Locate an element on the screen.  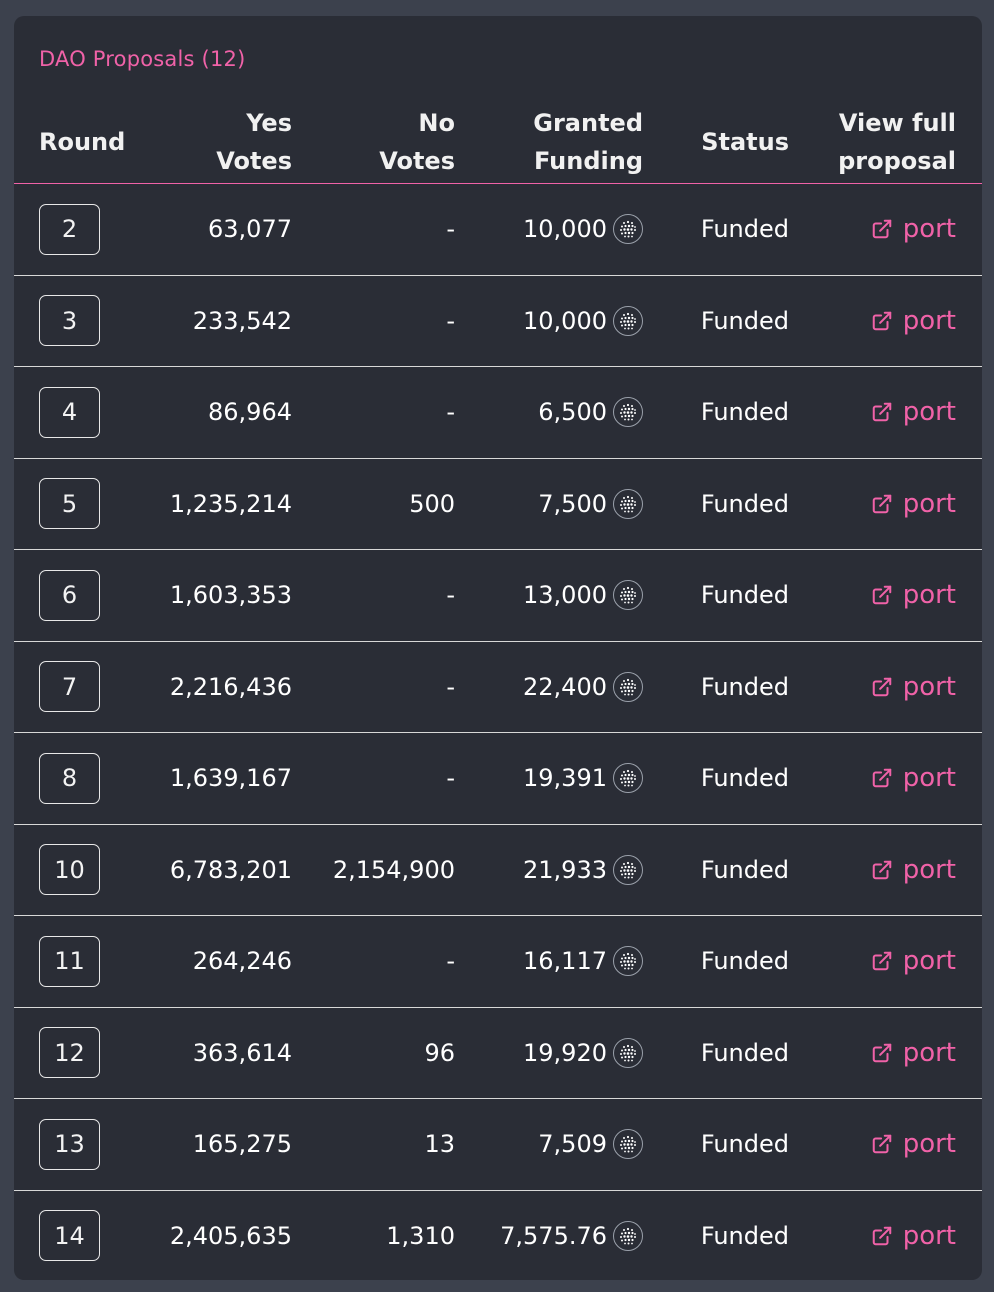
granted-funding-cell: 7,509 is located at coordinates (563, 1144).